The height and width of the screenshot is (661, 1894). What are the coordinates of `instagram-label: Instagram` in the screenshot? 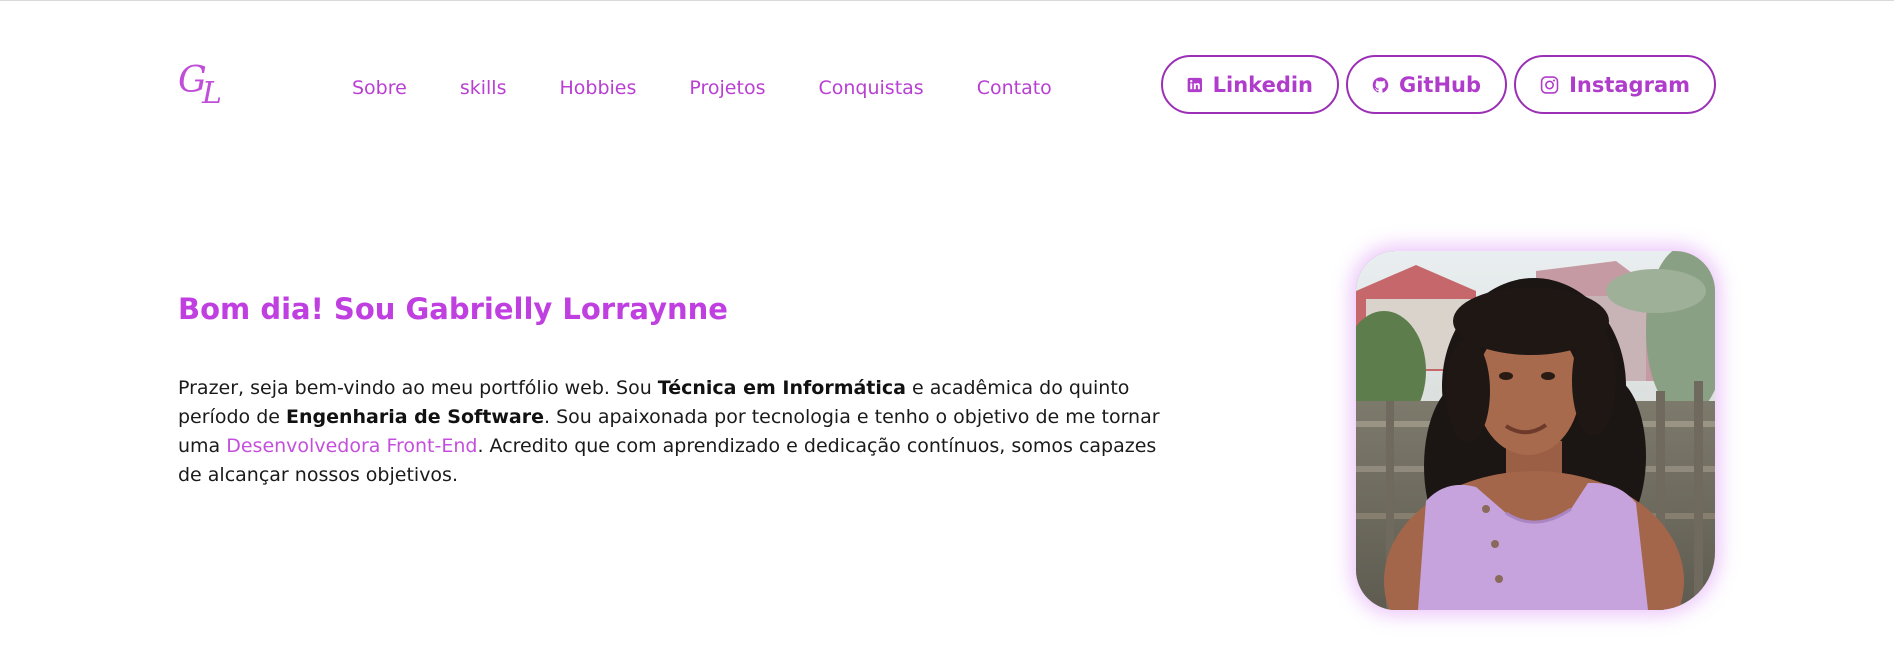 It's located at (1629, 84).